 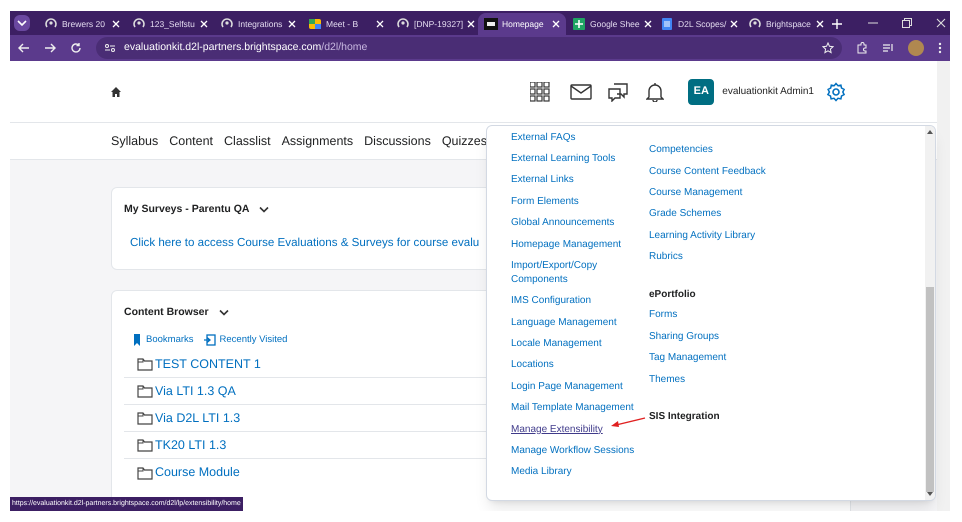 I want to click on menu-link: IMS Configuration, so click(x=580, y=301).